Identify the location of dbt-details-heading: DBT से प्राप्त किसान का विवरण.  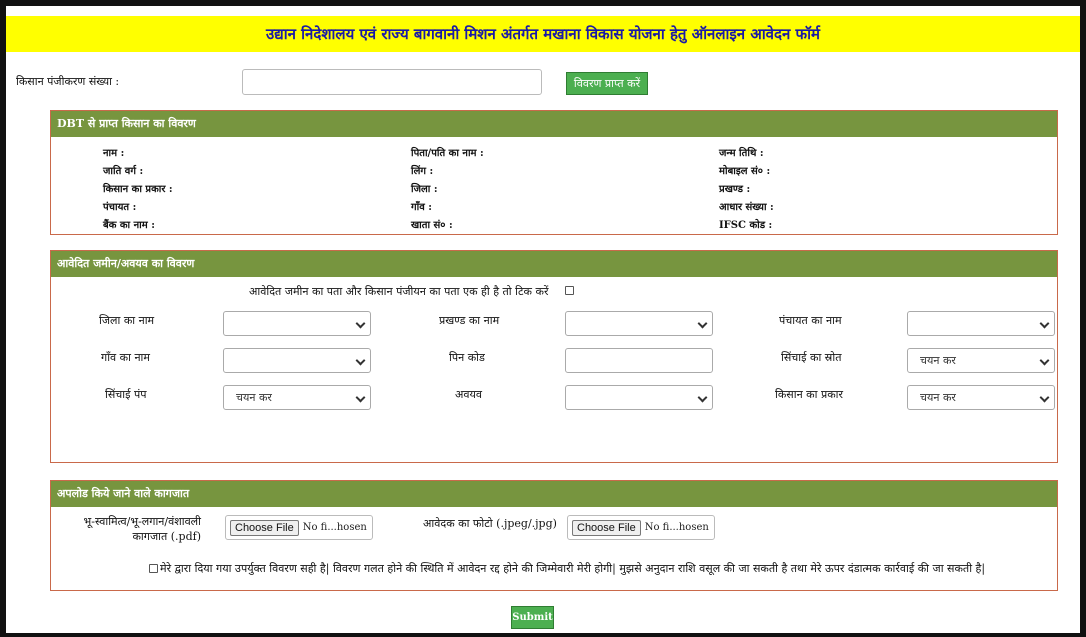
(554, 124).